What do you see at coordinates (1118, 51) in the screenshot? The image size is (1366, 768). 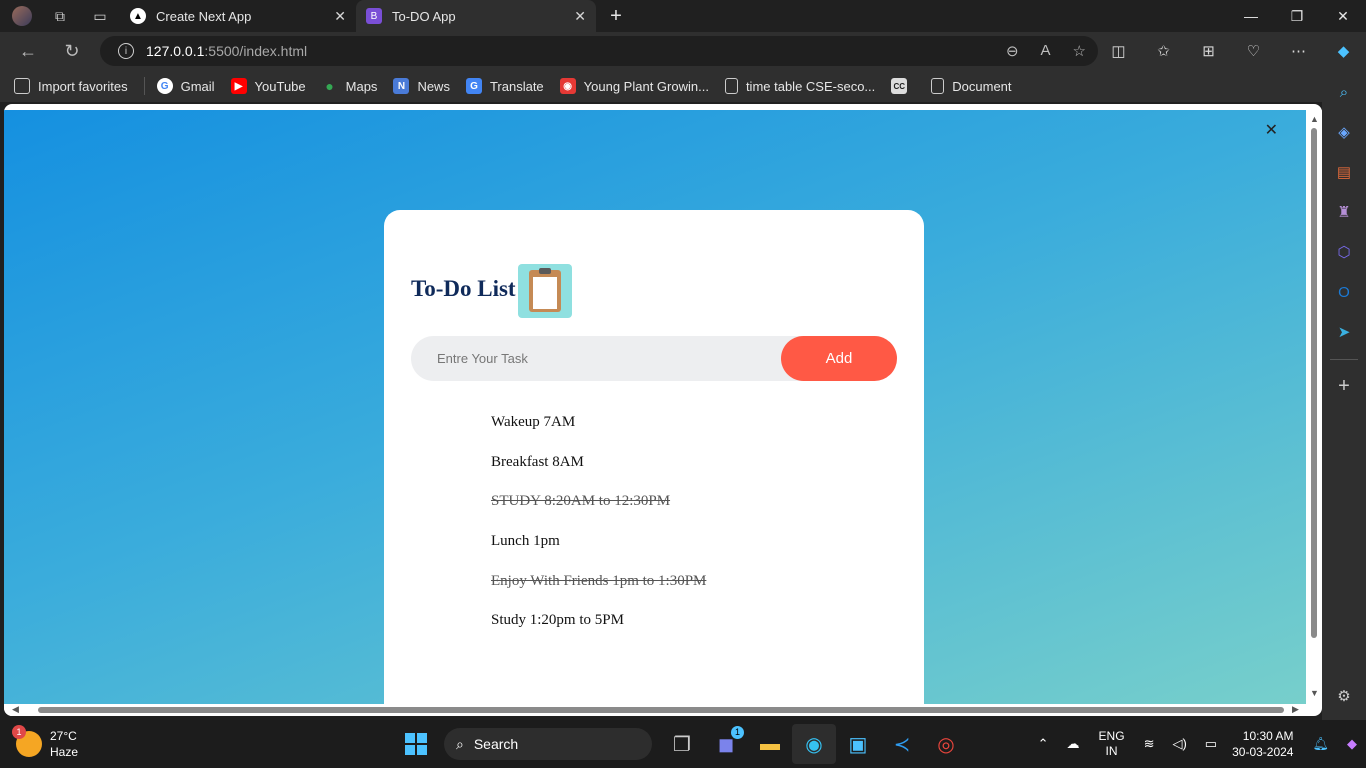 I see `split-screen-icon: ◫` at bounding box center [1118, 51].